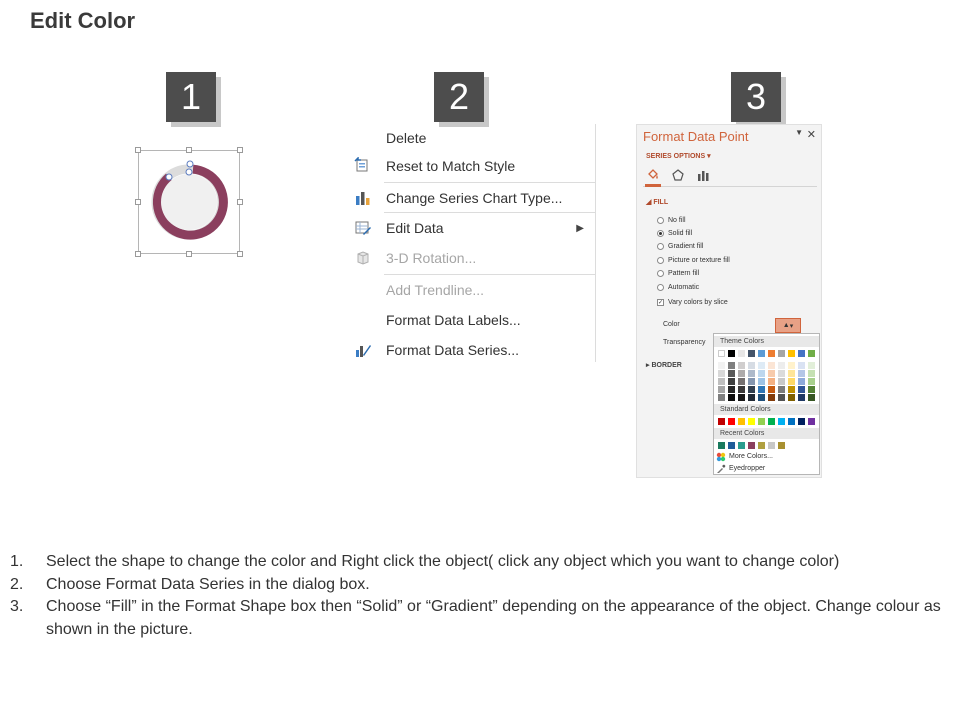 This screenshot has width=960, height=720. What do you see at coordinates (674, 233) in the screenshot?
I see `radio-solid-fill: Solid fill` at bounding box center [674, 233].